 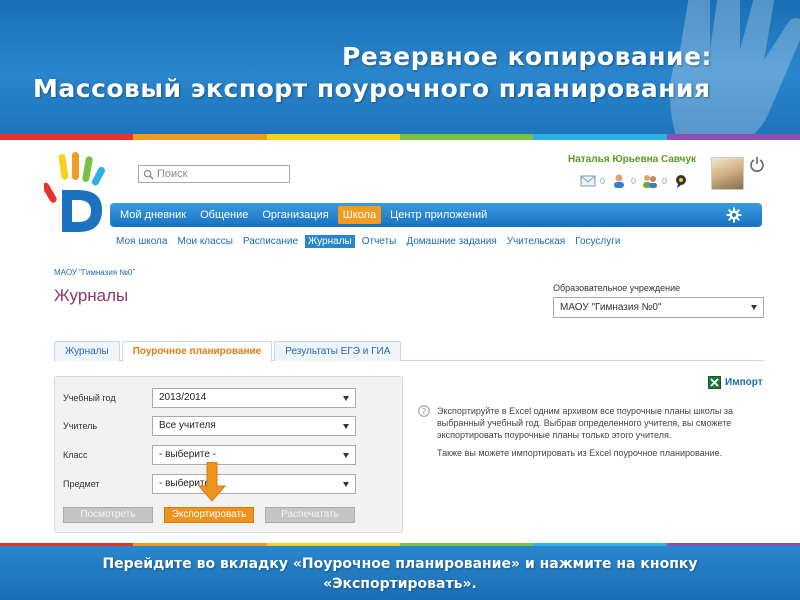 I want to click on breadcrumb: МАОУ "Гимназия №0", so click(x=94, y=272).